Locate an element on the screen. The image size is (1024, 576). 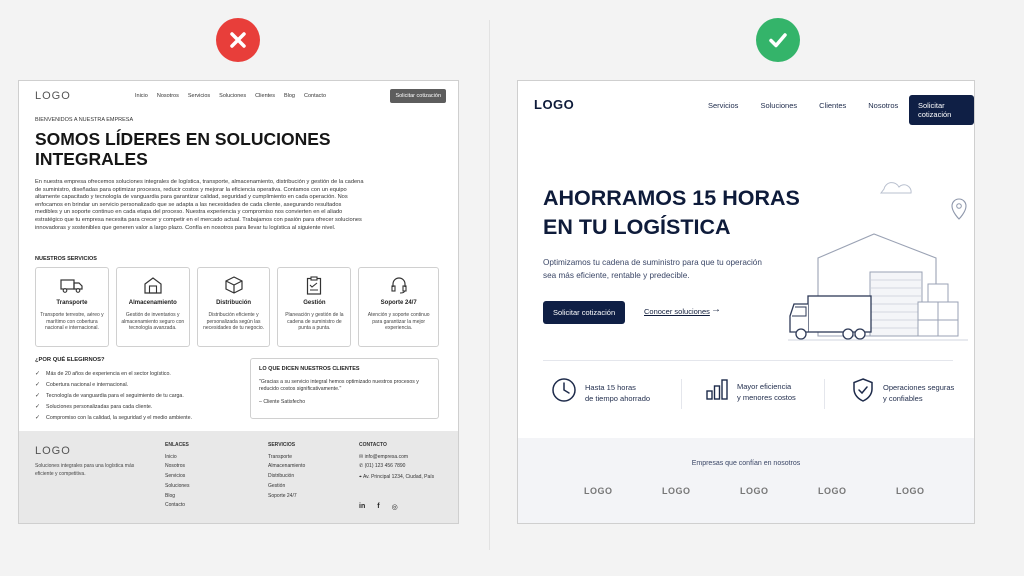
service-title: Gestión is located at coordinates (314, 303).